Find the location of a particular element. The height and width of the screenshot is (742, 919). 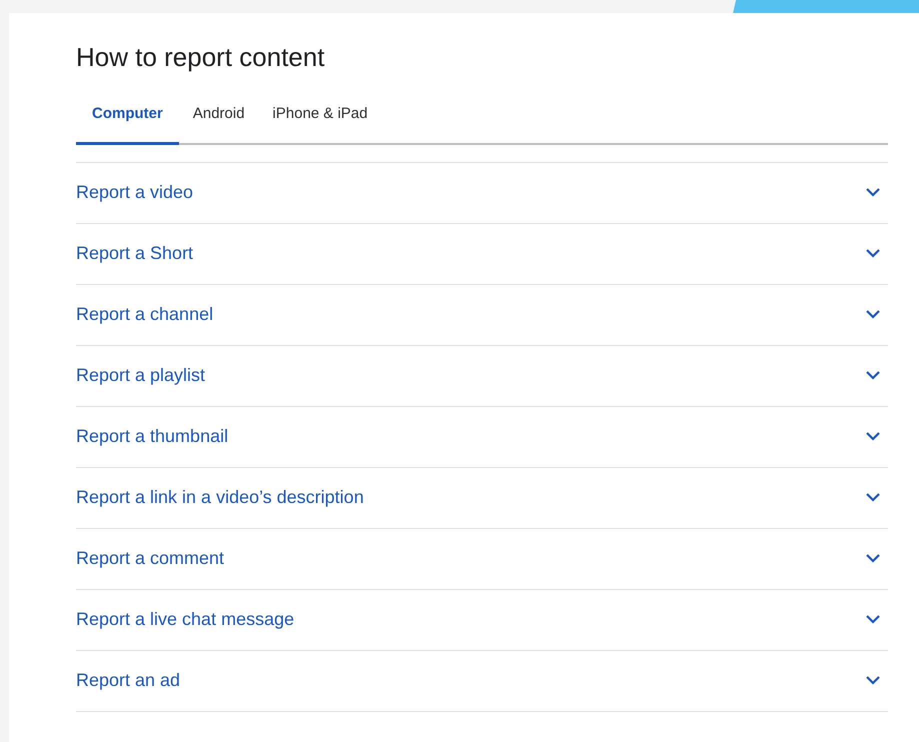

section-label: Report a playlist is located at coordinates (141, 375).